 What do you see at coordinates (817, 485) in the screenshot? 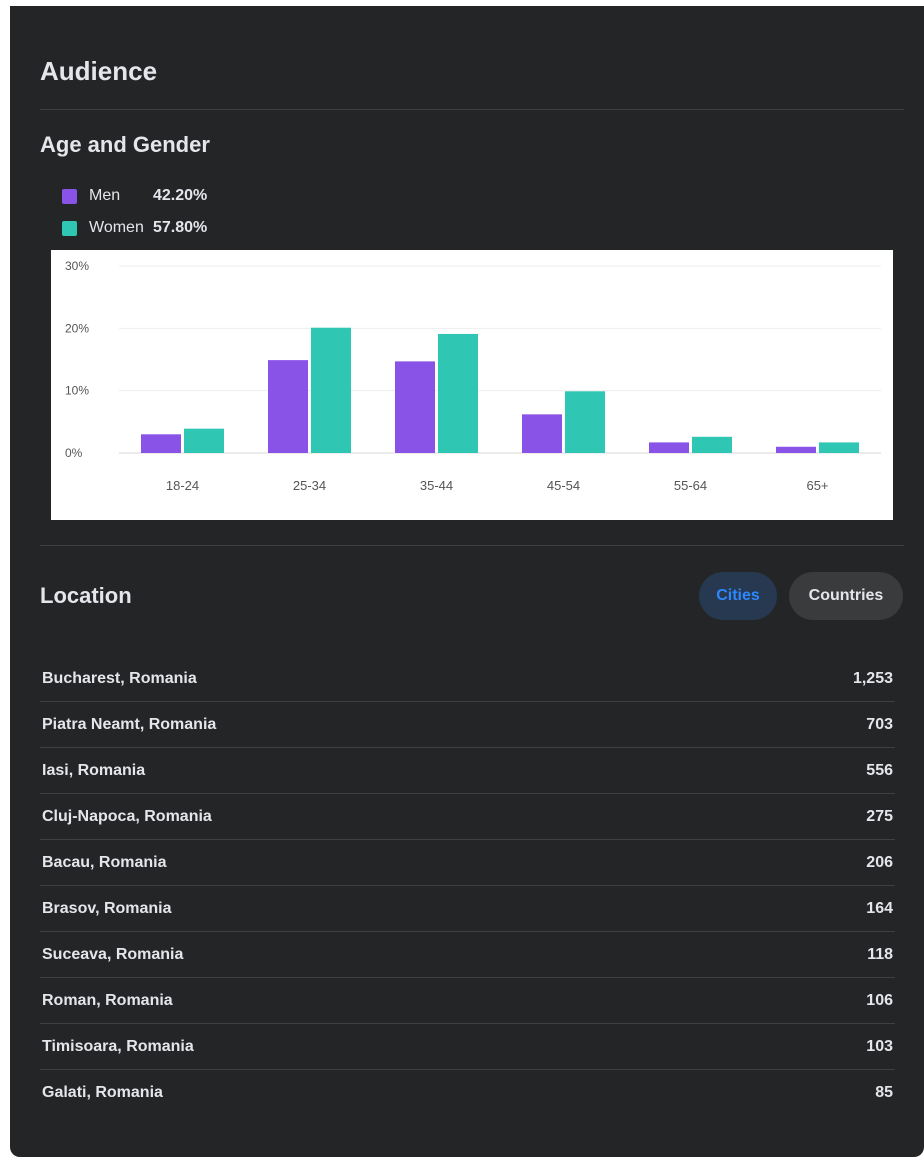
I see `x-tick-label: 65+` at bounding box center [817, 485].